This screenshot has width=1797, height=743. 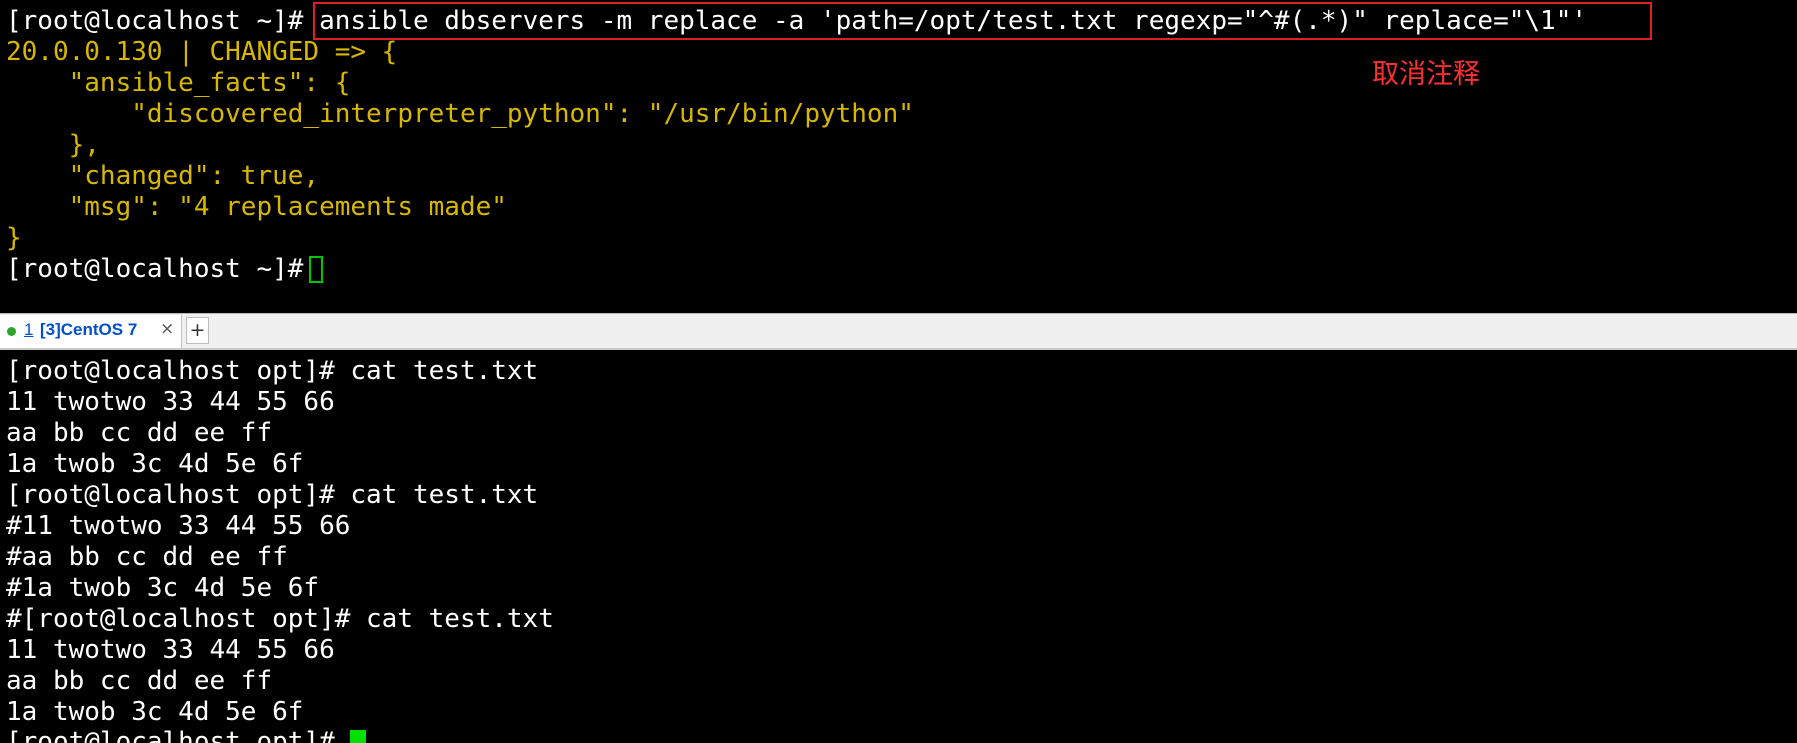 What do you see at coordinates (197, 330) in the screenshot?
I see `add-tab-button: +` at bounding box center [197, 330].